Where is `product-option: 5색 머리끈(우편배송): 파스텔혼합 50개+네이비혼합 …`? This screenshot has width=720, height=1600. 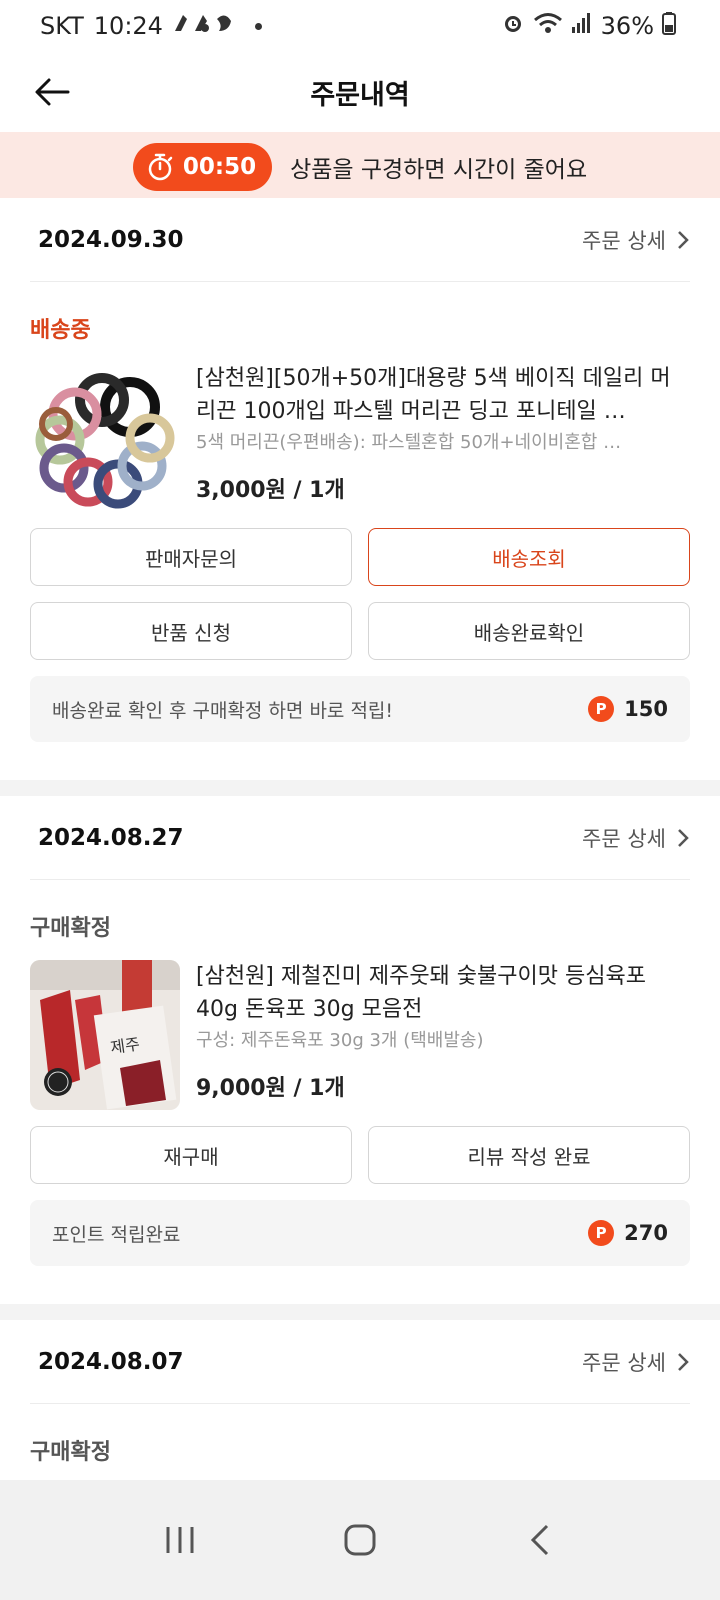
product-option: 5색 머리끈(우편배송): 파스텔혼합 50개+네이비혼합 … is located at coordinates (409, 442).